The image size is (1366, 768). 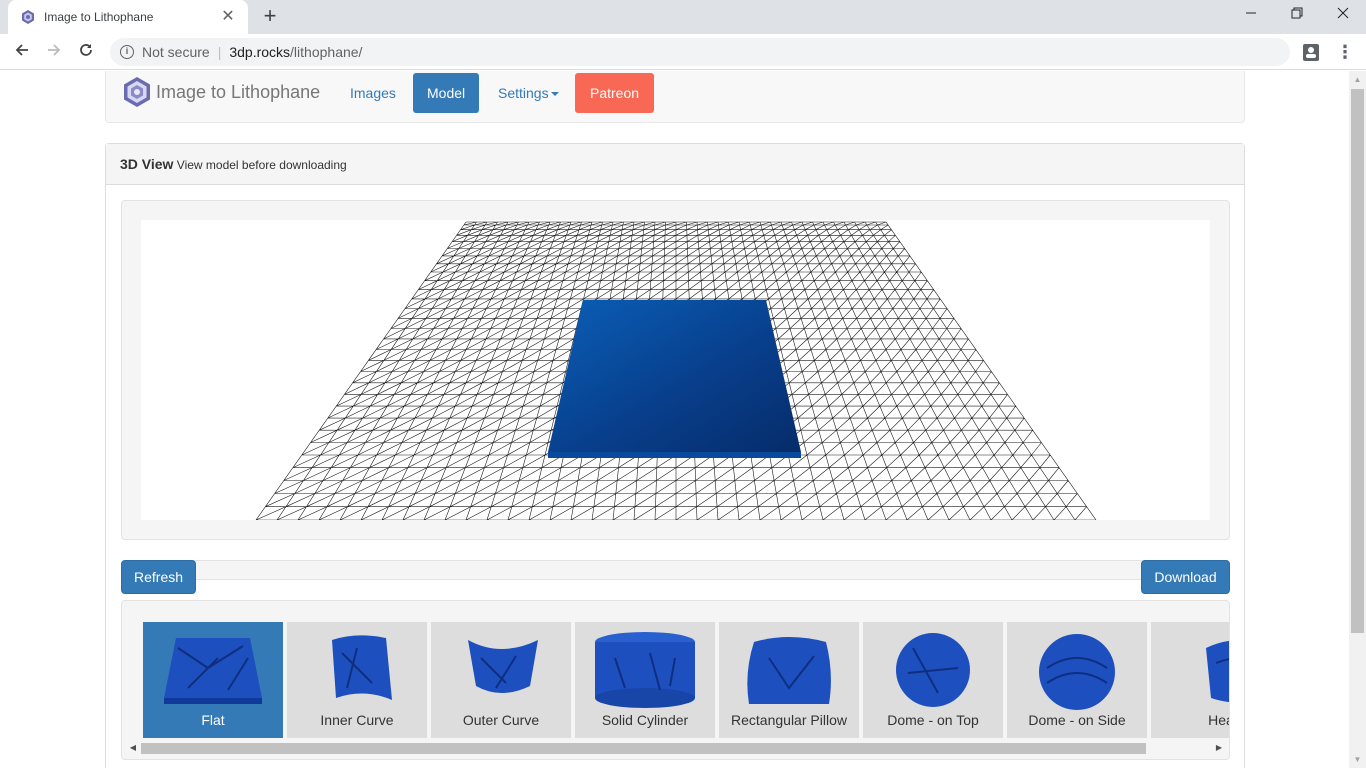 I want to click on tab-title: Image to Lithophane, so click(x=99, y=17).